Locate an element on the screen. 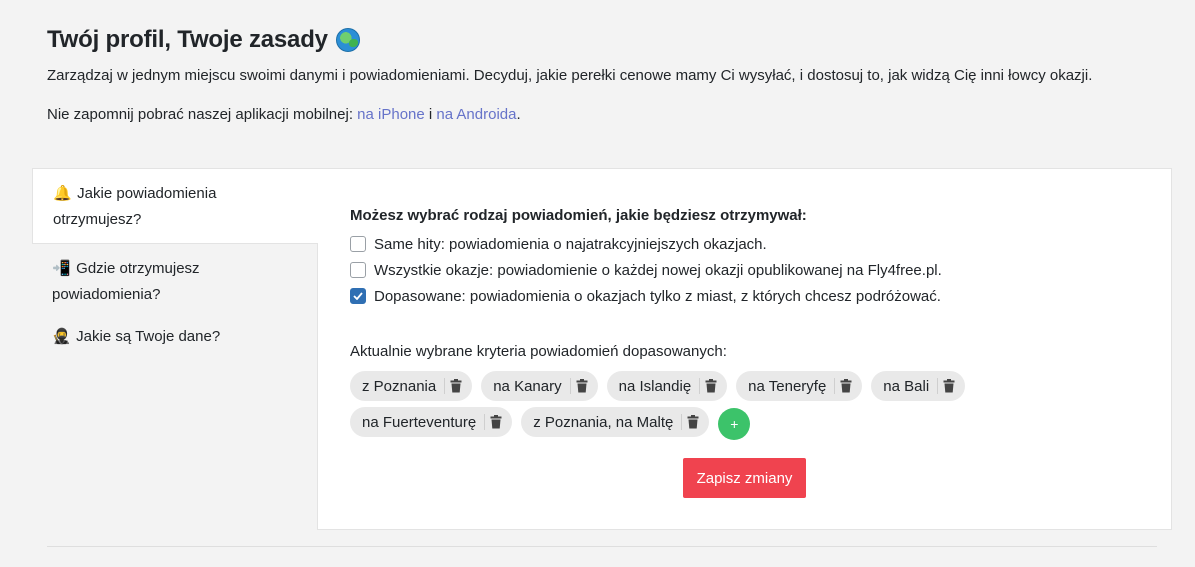 This screenshot has width=1195, height=567. bell-icon: 🔔 is located at coordinates (62, 193).